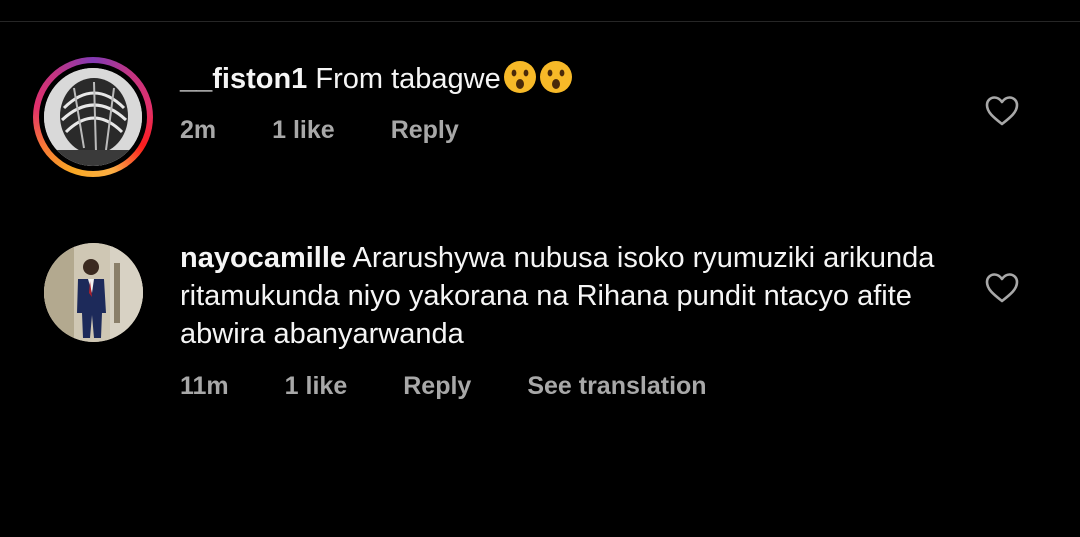  Describe the element at coordinates (198, 130) in the screenshot. I see `comment-time: 2m` at that location.